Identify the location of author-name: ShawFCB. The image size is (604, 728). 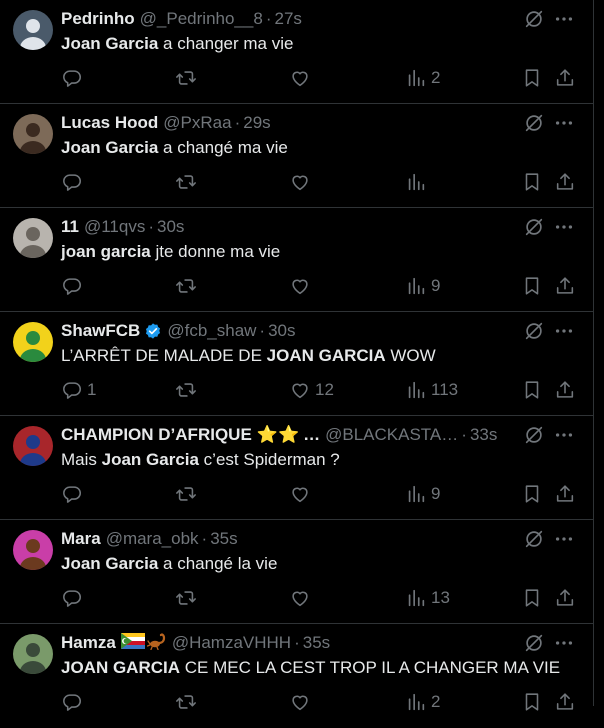
(100, 331).